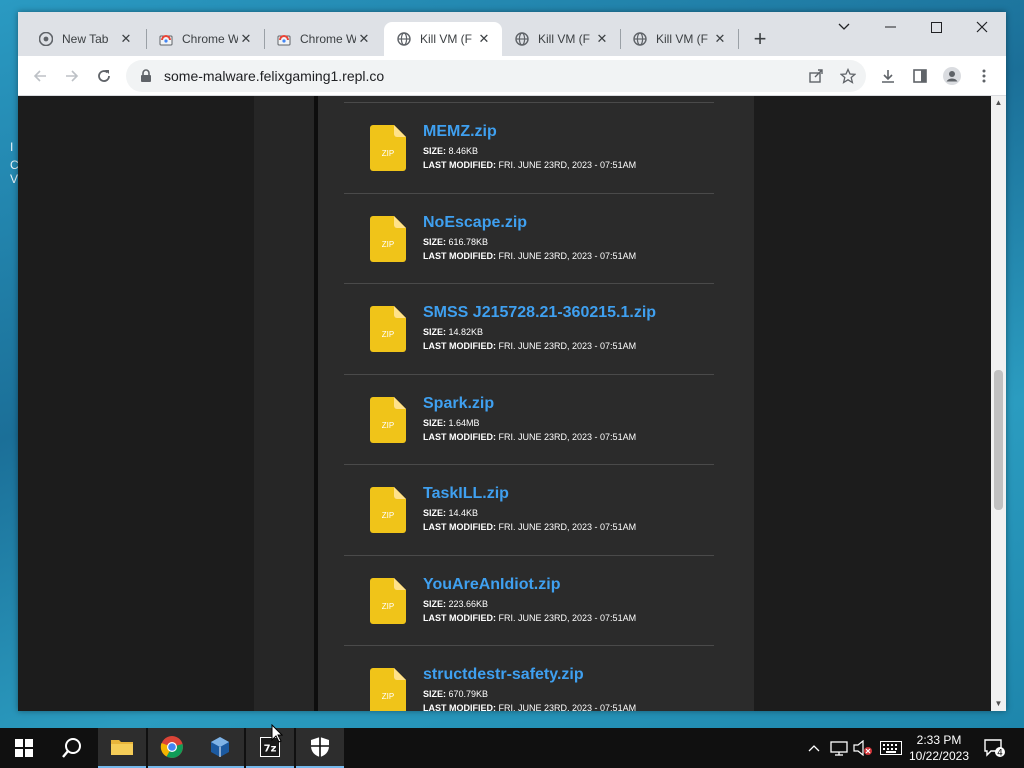 This screenshot has height=768, width=1024. Describe the element at coordinates (475, 223) in the screenshot. I see `file-name-link: NoEscape.zip` at that location.